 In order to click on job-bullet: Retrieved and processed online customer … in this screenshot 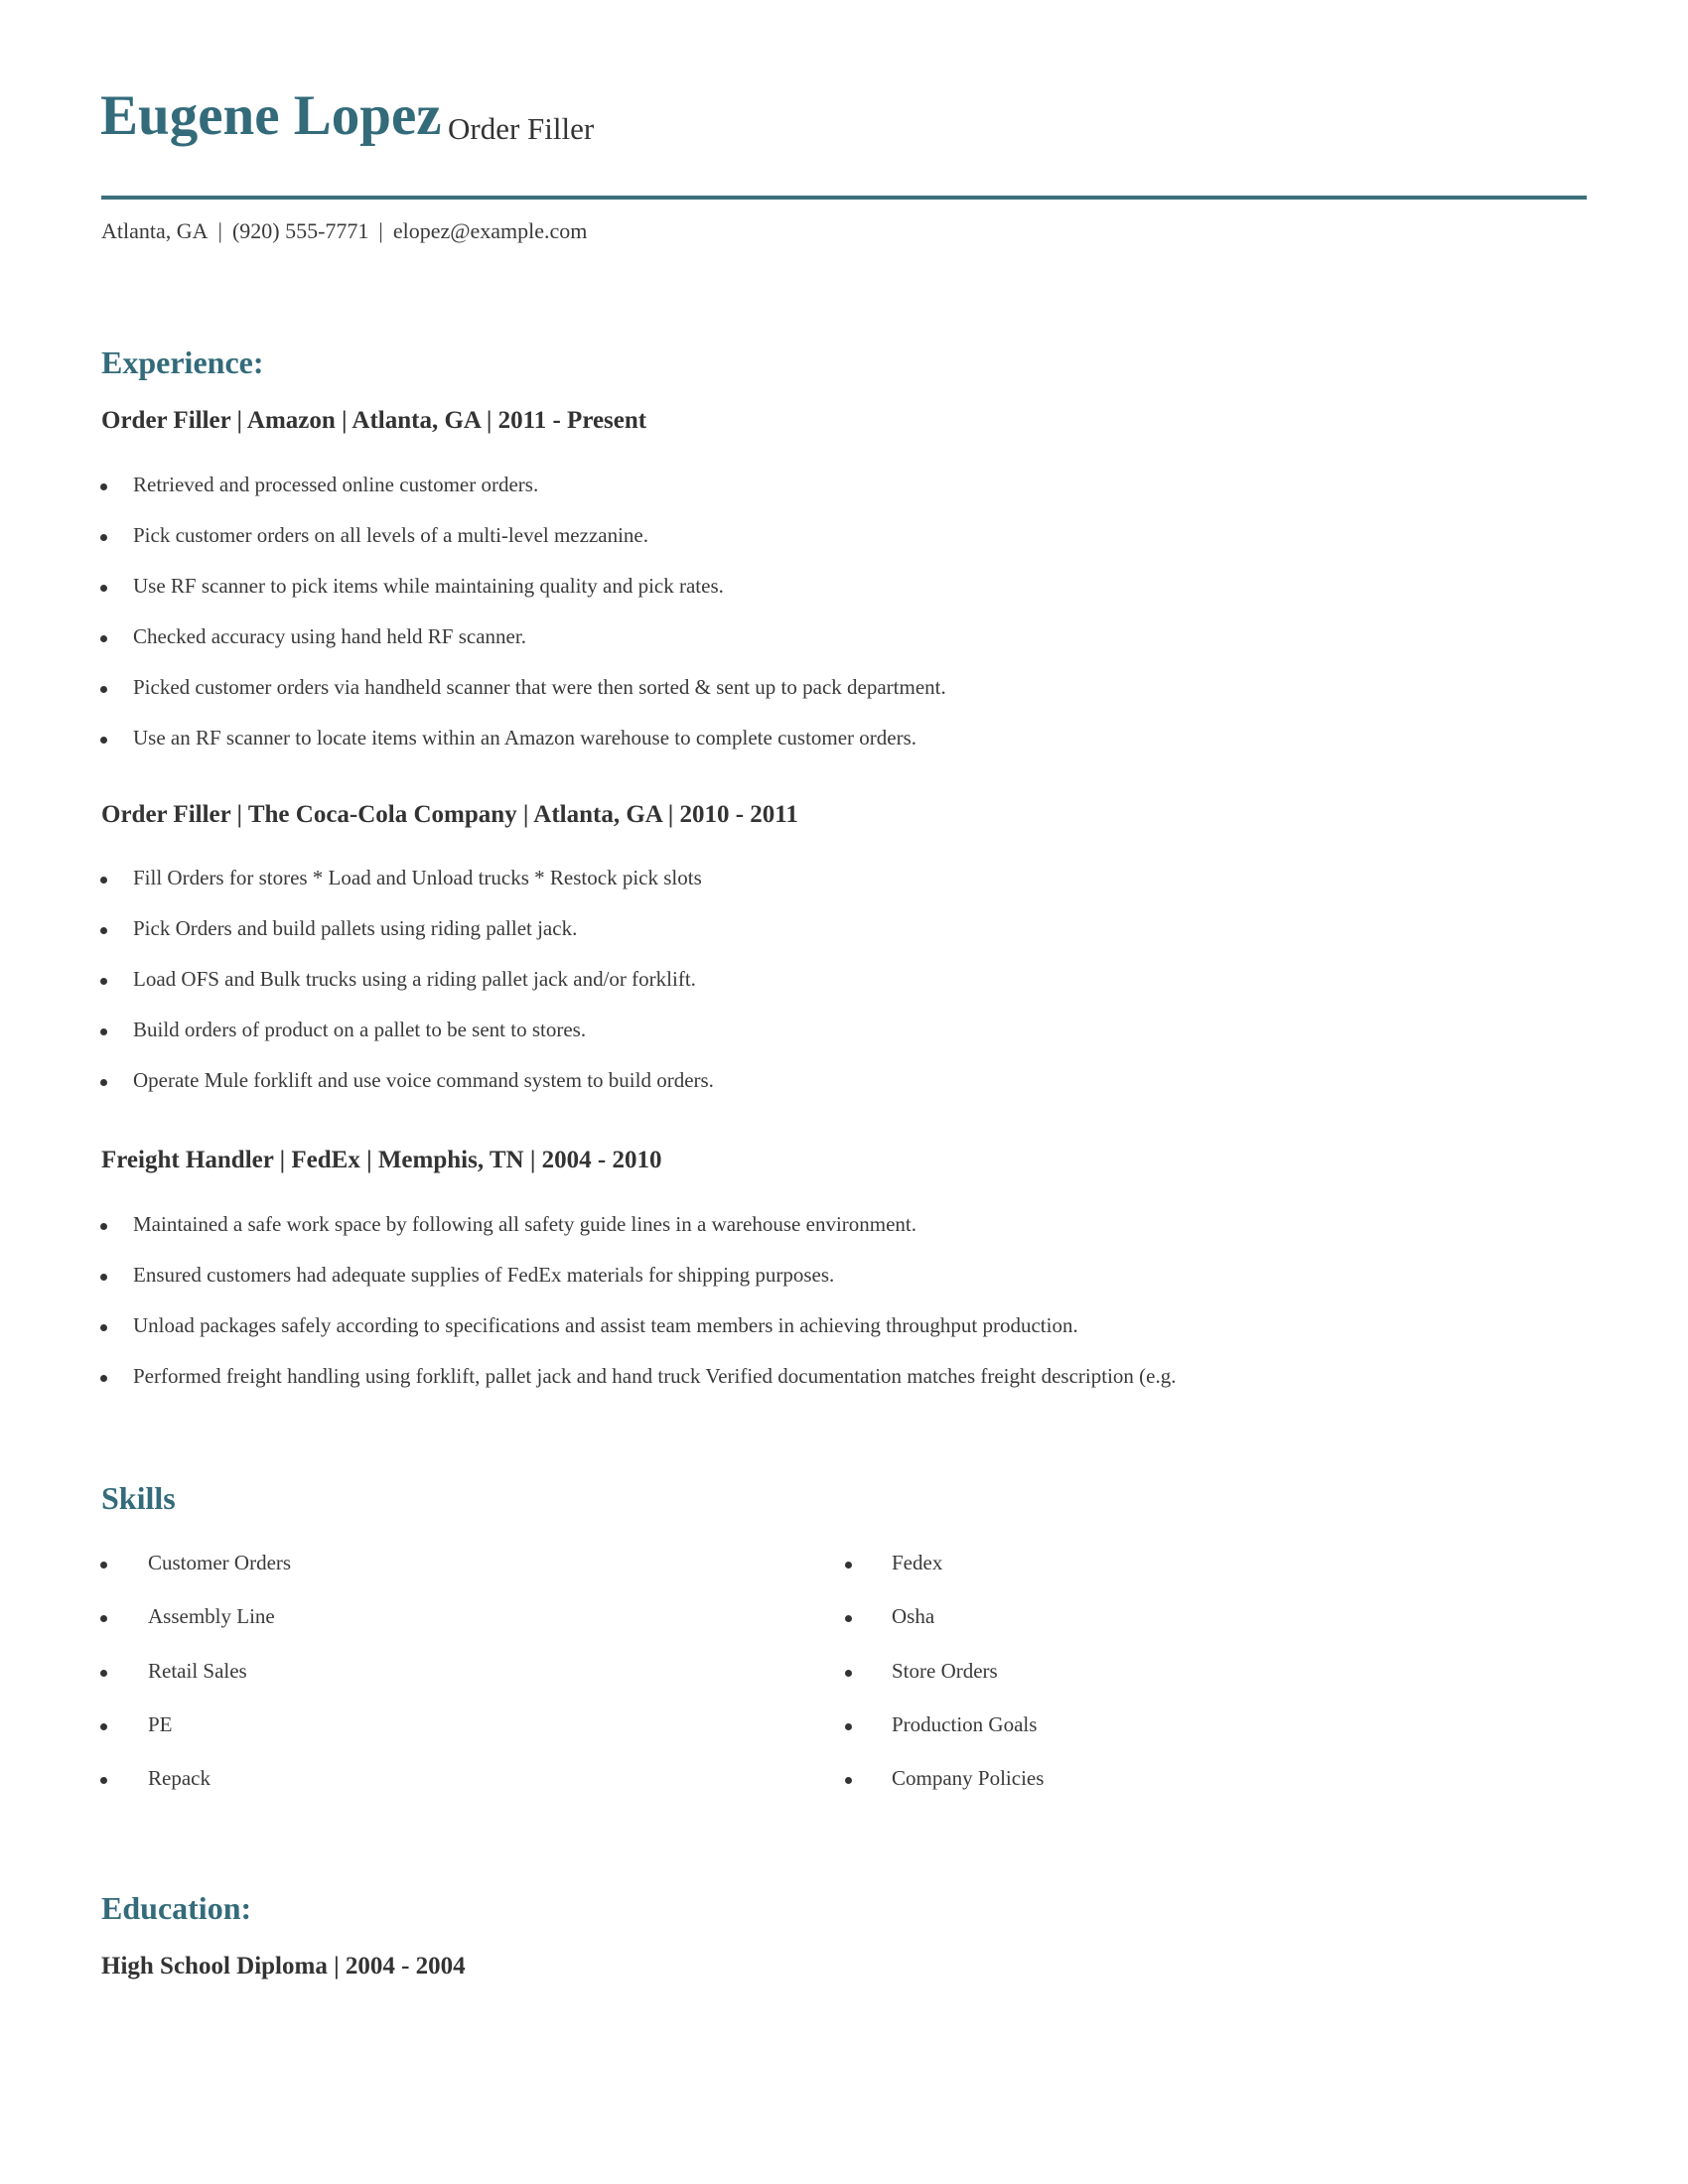, I will do `click(336, 484)`.